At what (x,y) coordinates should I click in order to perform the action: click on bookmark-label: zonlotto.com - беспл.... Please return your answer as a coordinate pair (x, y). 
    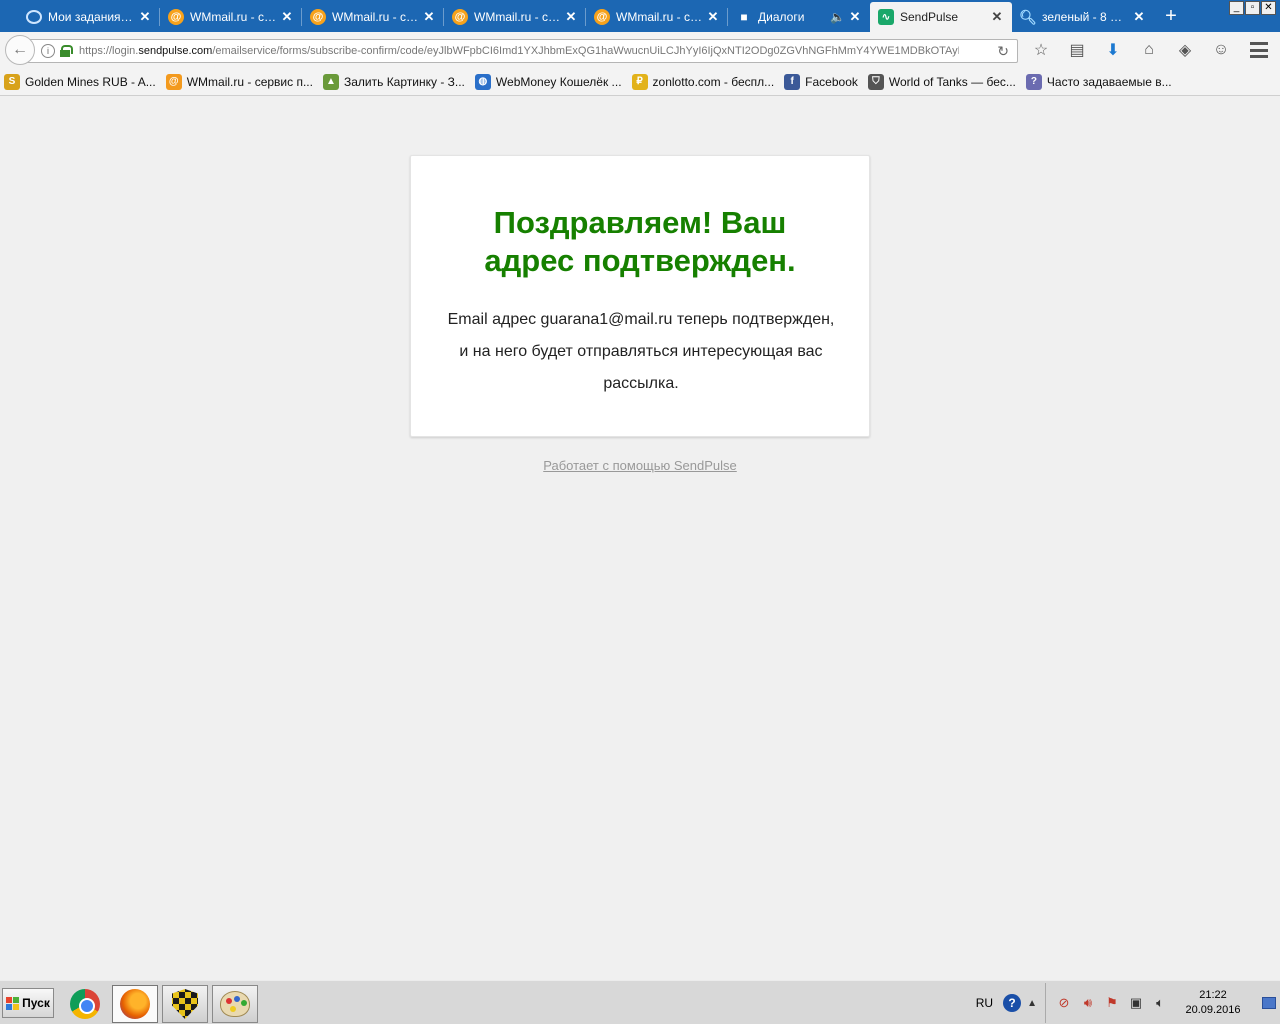
    Looking at the image, I should click on (713, 81).